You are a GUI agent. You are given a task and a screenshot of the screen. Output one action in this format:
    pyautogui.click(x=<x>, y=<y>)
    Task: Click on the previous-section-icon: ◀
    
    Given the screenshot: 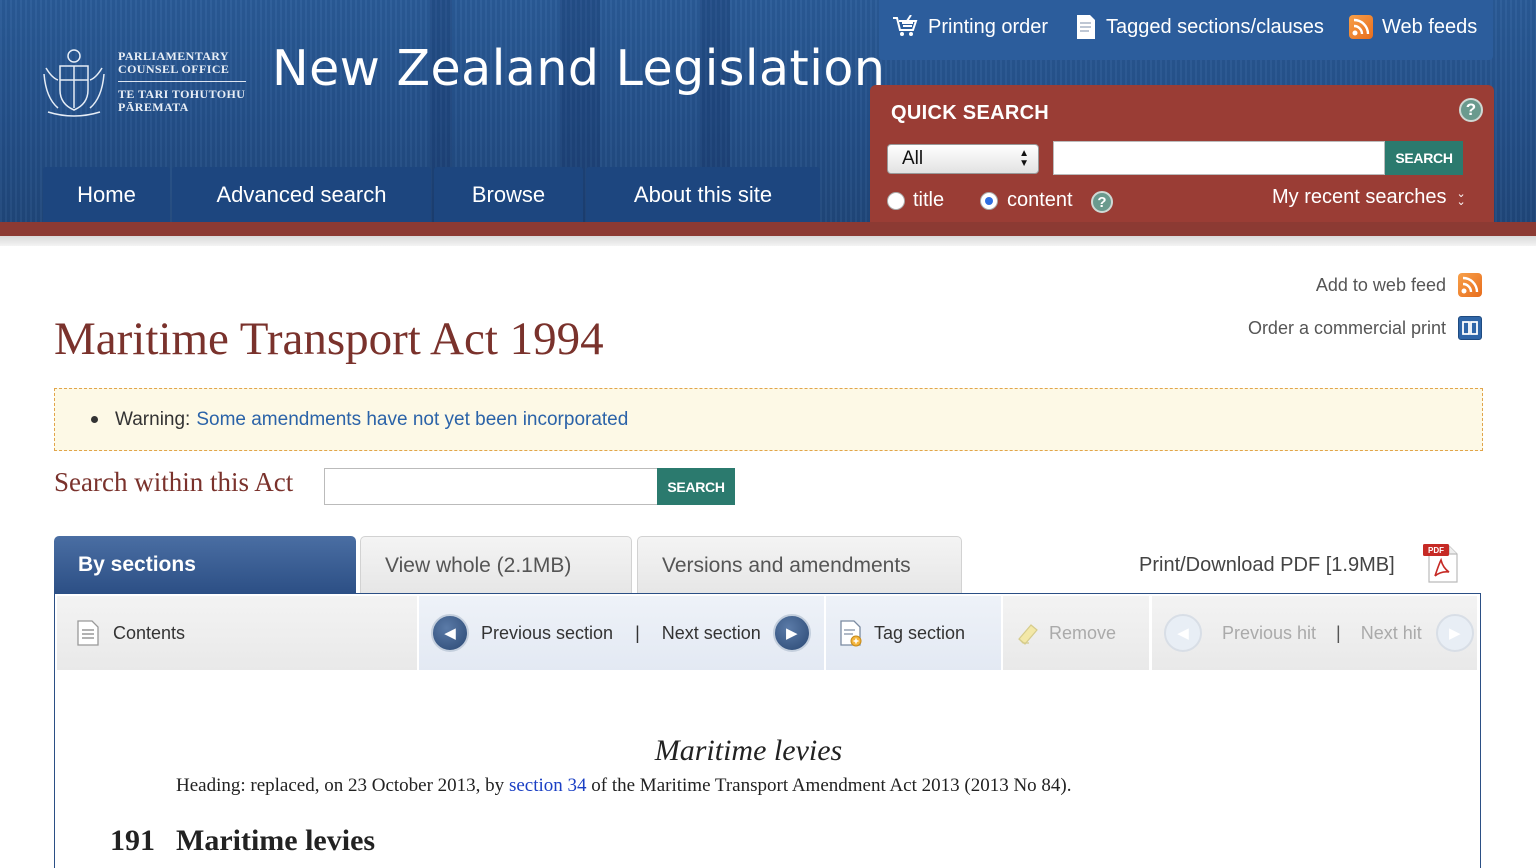 What is the action you would take?
    pyautogui.click(x=450, y=633)
    